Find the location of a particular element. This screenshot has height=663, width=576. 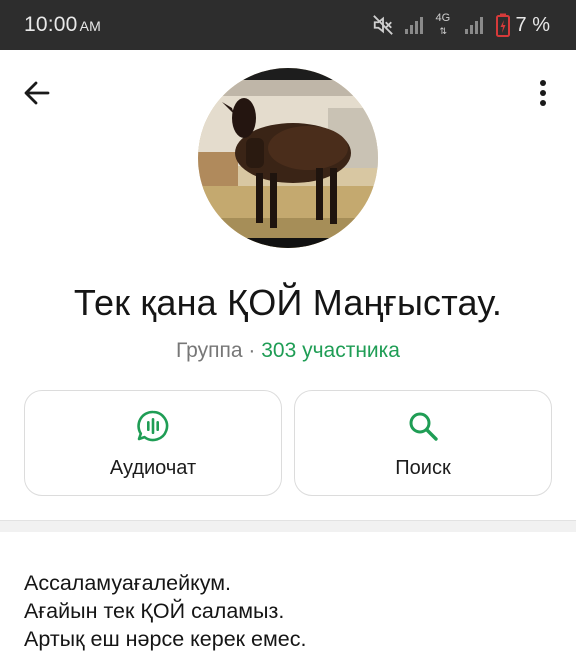

group-avatar is located at coordinates (288, 158).